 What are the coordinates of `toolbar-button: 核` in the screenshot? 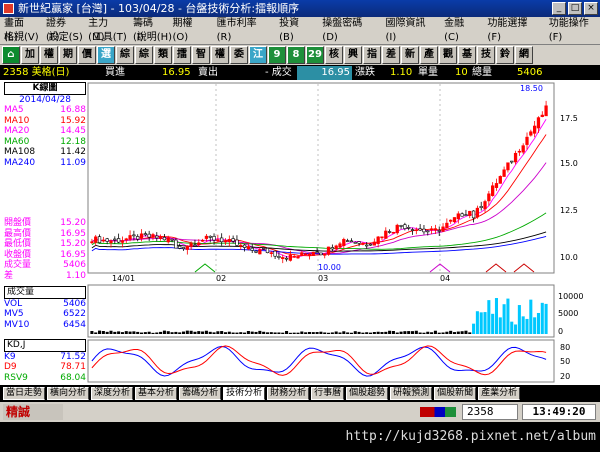 It's located at (334, 55).